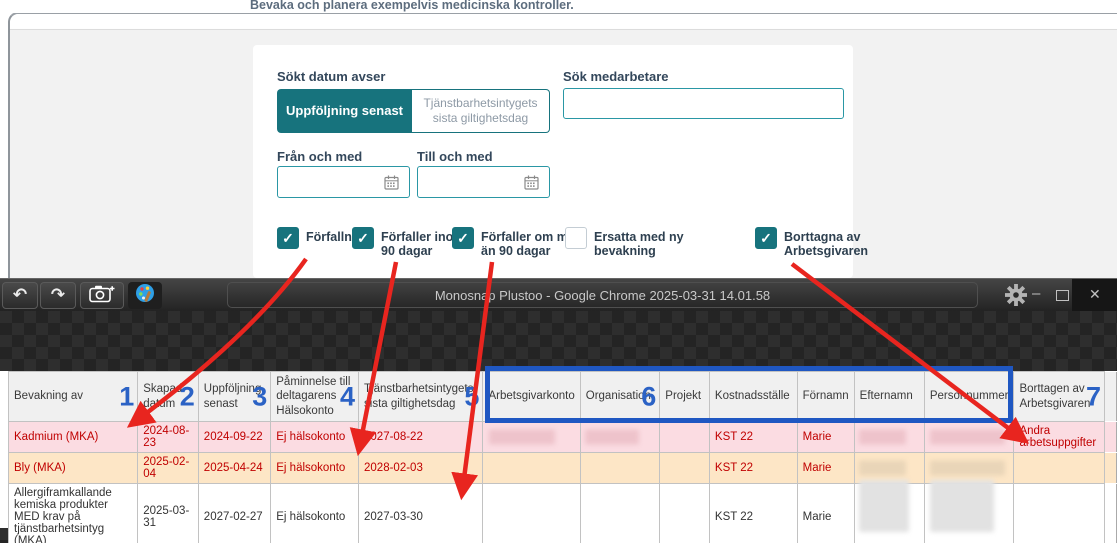 This screenshot has height=543, width=1117. Describe the element at coordinates (421, 437) in the screenshot. I see `table-cell: 2027-08-22` at that location.